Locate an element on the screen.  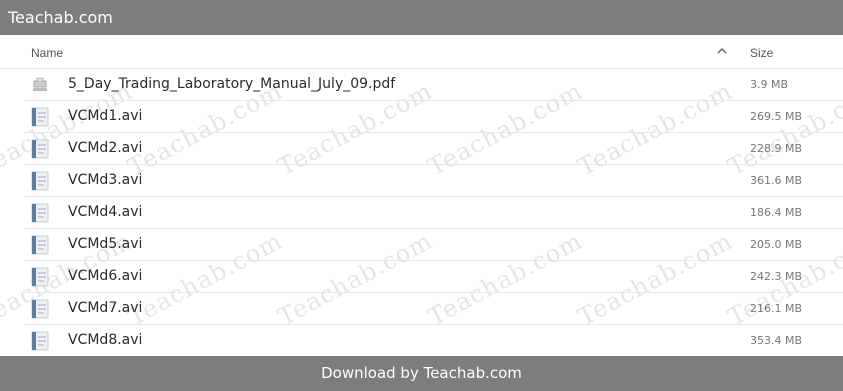
file-row: VCMd4.avi 186.4 MB is located at coordinates (421, 213).